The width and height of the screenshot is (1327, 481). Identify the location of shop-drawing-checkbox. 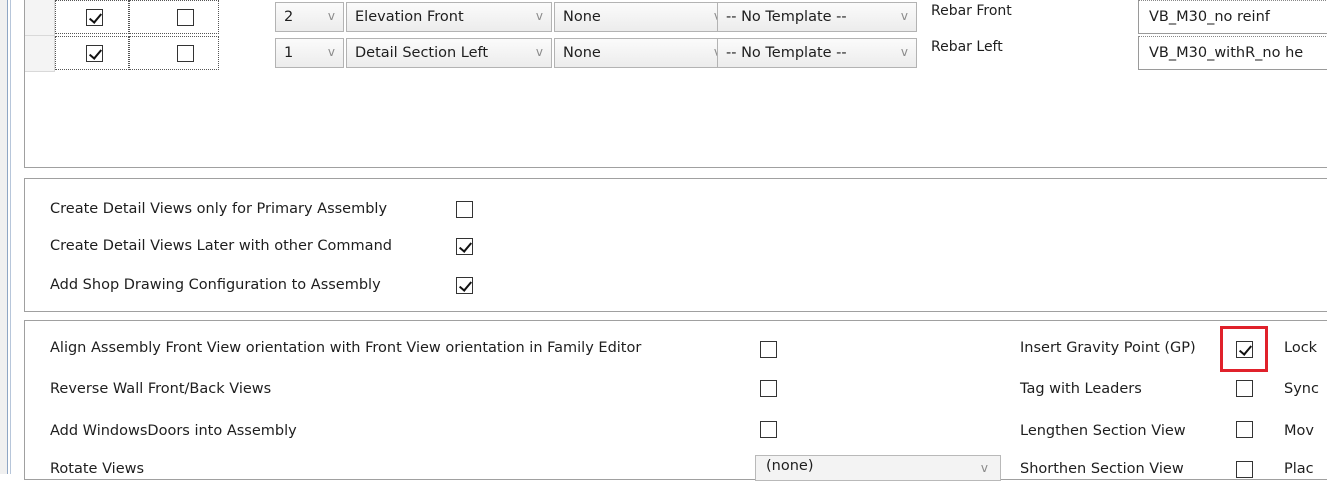
(464, 285).